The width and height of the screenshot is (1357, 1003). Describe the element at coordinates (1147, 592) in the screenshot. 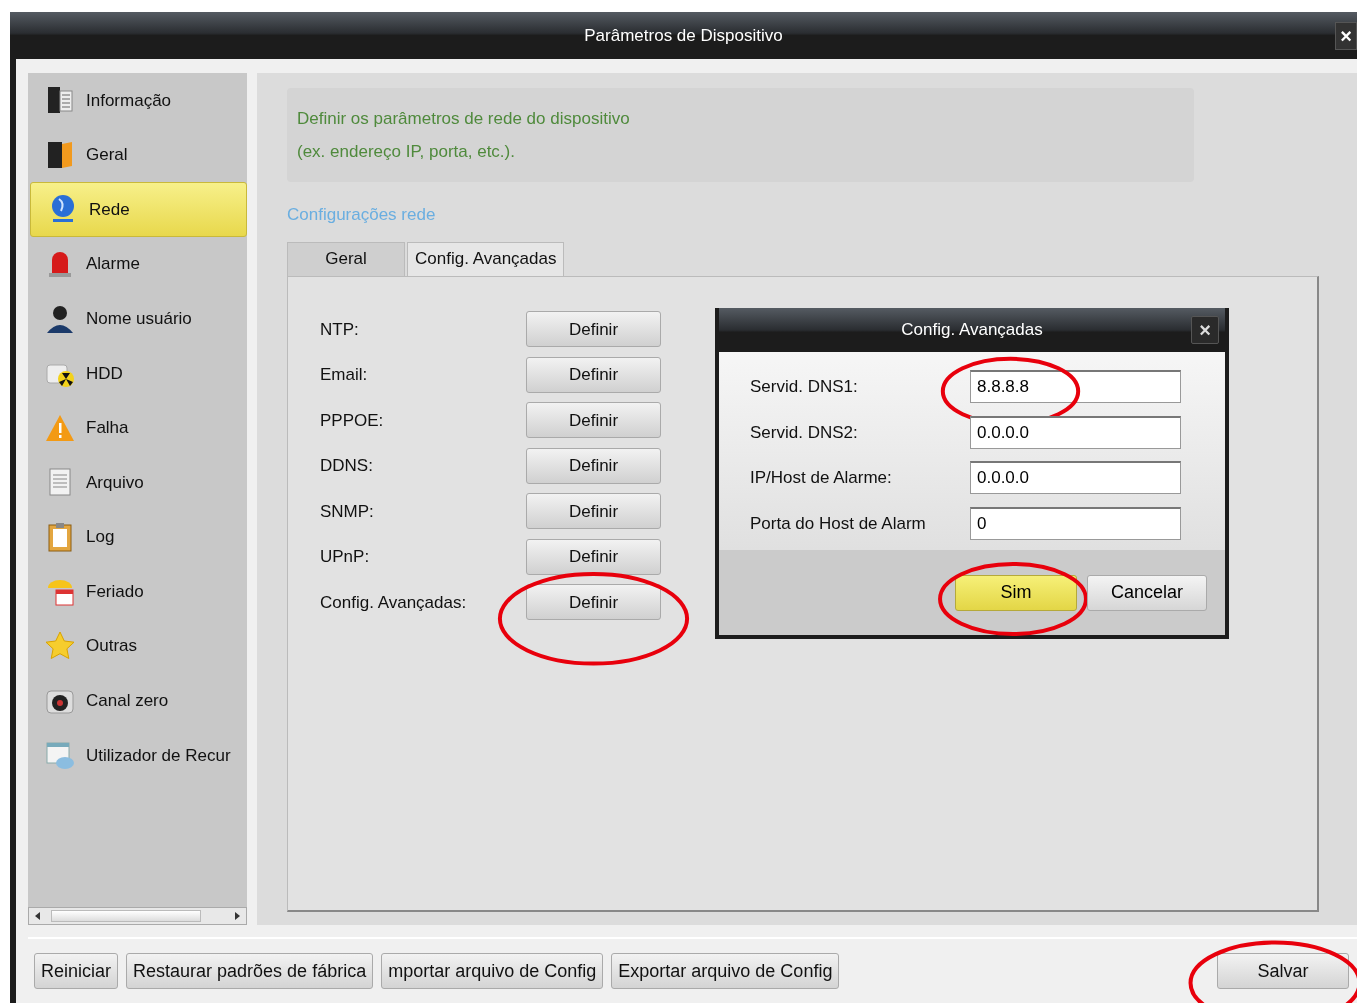

I see `cancel-button: Cancelar` at that location.